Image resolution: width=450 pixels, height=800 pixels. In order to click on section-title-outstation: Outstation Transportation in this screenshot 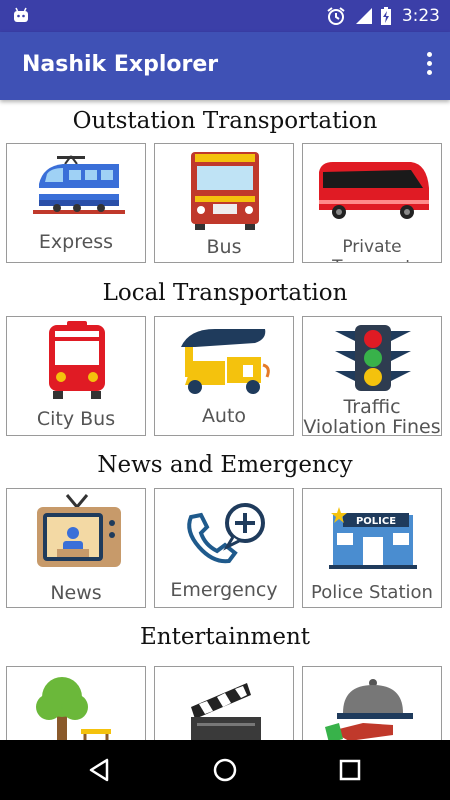, I will do `click(225, 121)`.